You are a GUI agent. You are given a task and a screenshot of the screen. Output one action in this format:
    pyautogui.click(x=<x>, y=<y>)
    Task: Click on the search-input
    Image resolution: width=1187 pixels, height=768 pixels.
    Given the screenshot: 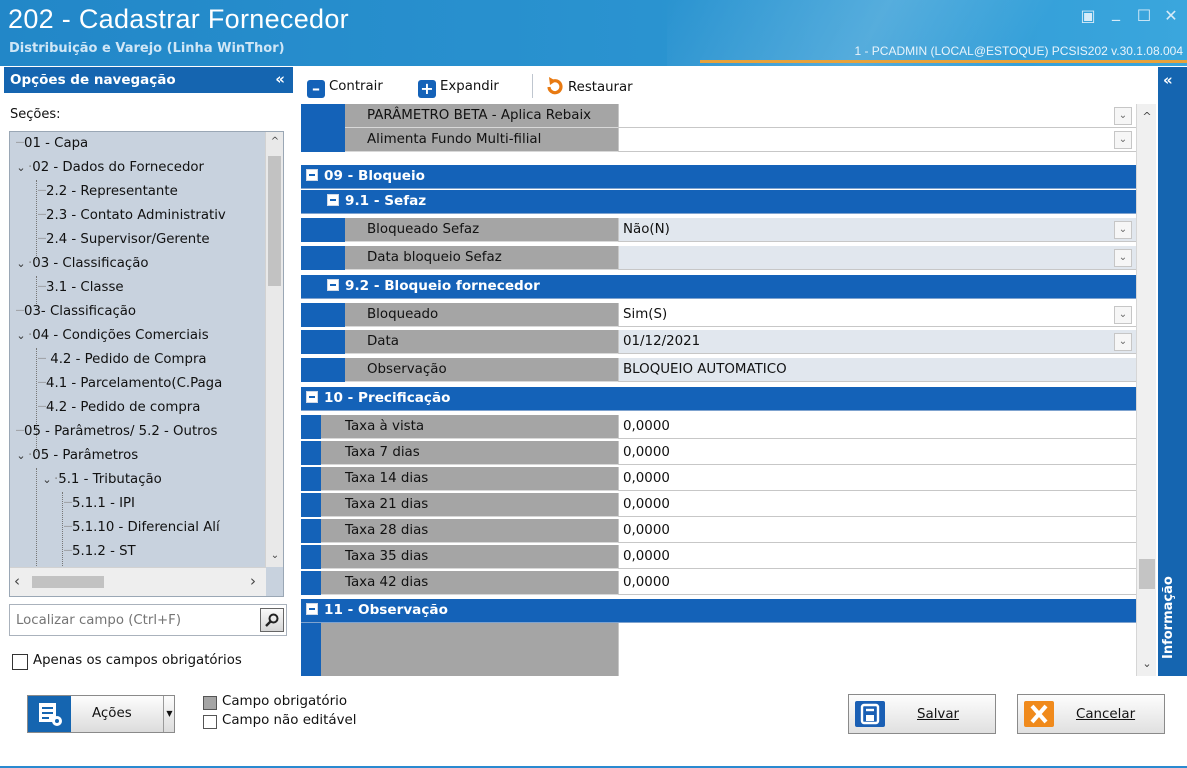 What is the action you would take?
    pyautogui.click(x=132, y=620)
    